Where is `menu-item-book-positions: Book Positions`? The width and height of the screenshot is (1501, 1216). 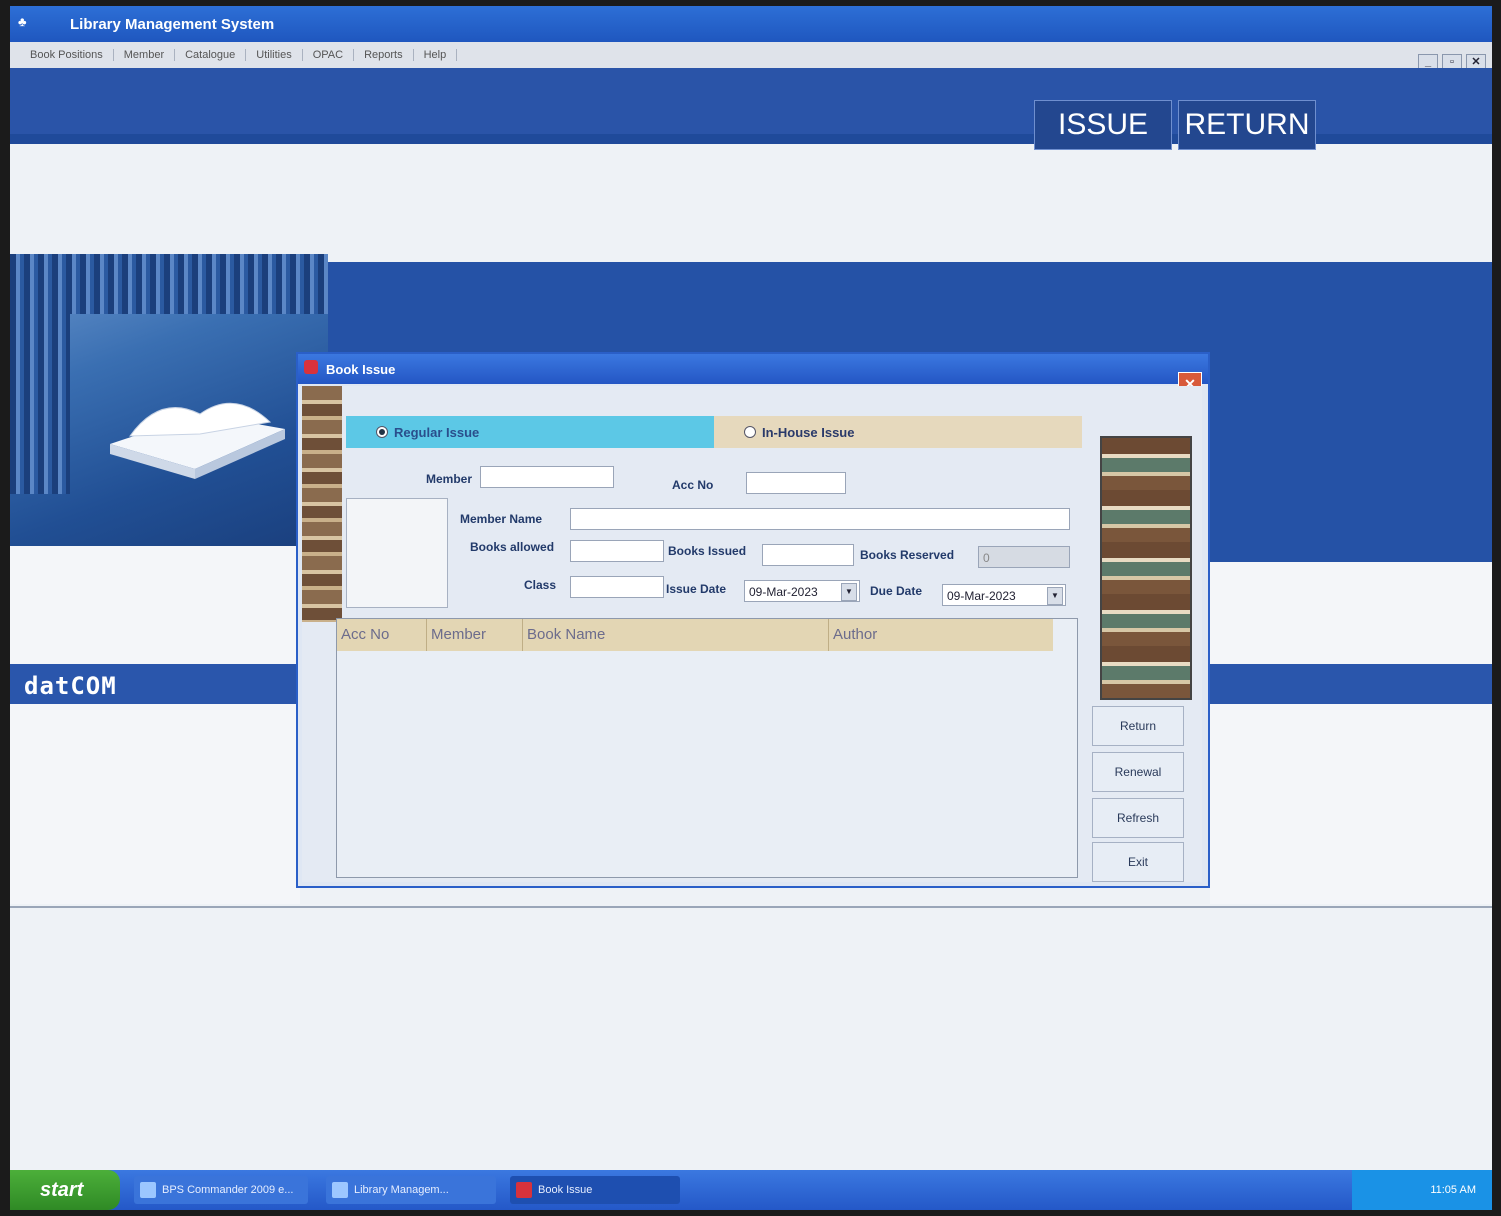
menu-item-book-positions: Book Positions is located at coordinates (67, 55).